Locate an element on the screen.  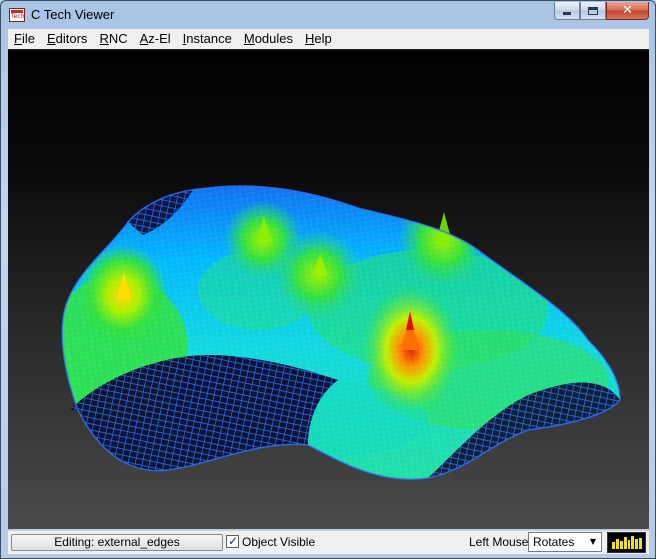
menu-az-el: Az-El is located at coordinates (155, 39).